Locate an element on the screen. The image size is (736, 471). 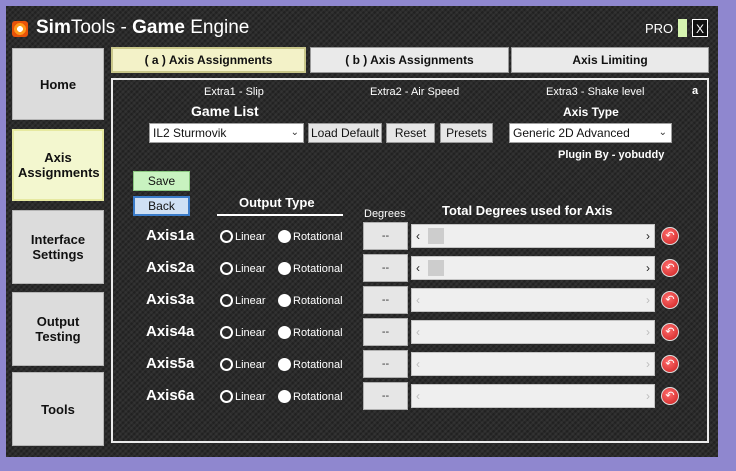
tab-axis-assignments-b: ( b ) Axis Assignments is located at coordinates (409, 60).